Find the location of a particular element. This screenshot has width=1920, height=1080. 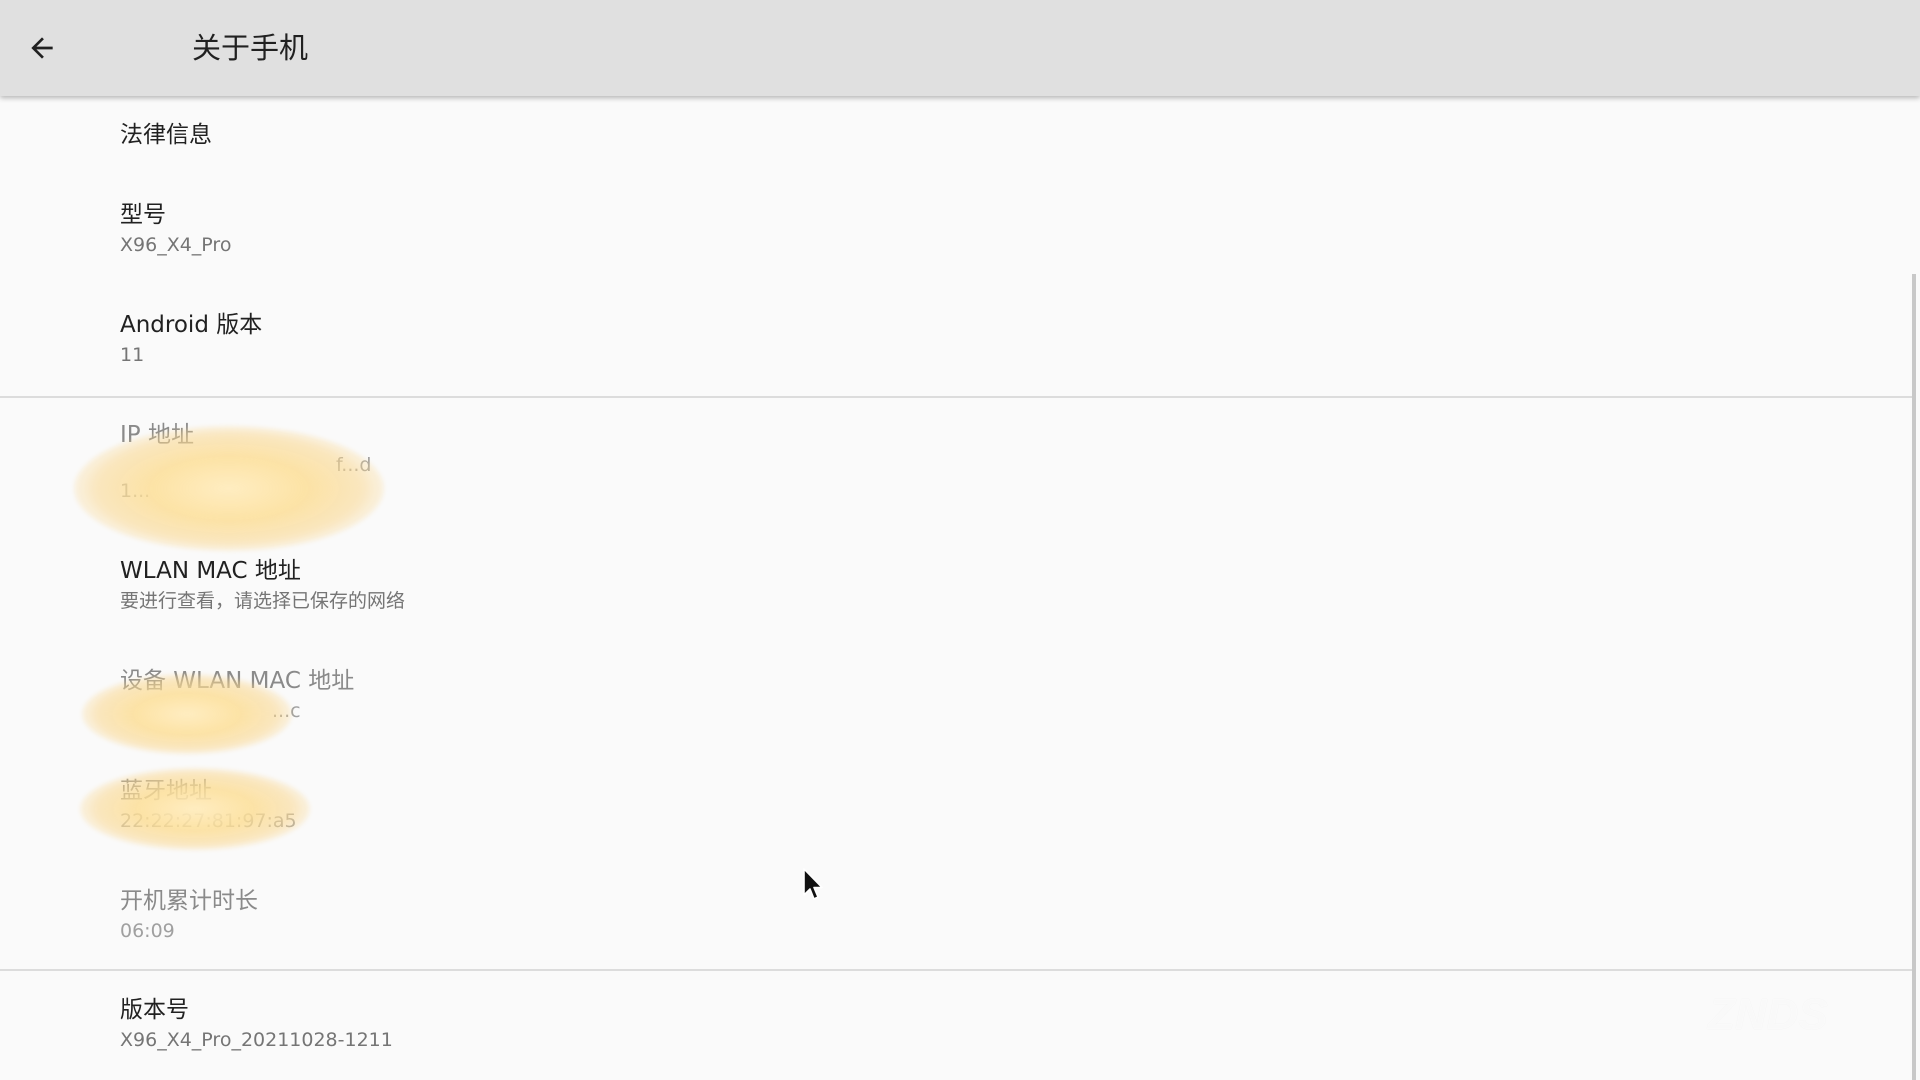

arrow-back-icon is located at coordinates (42, 48).